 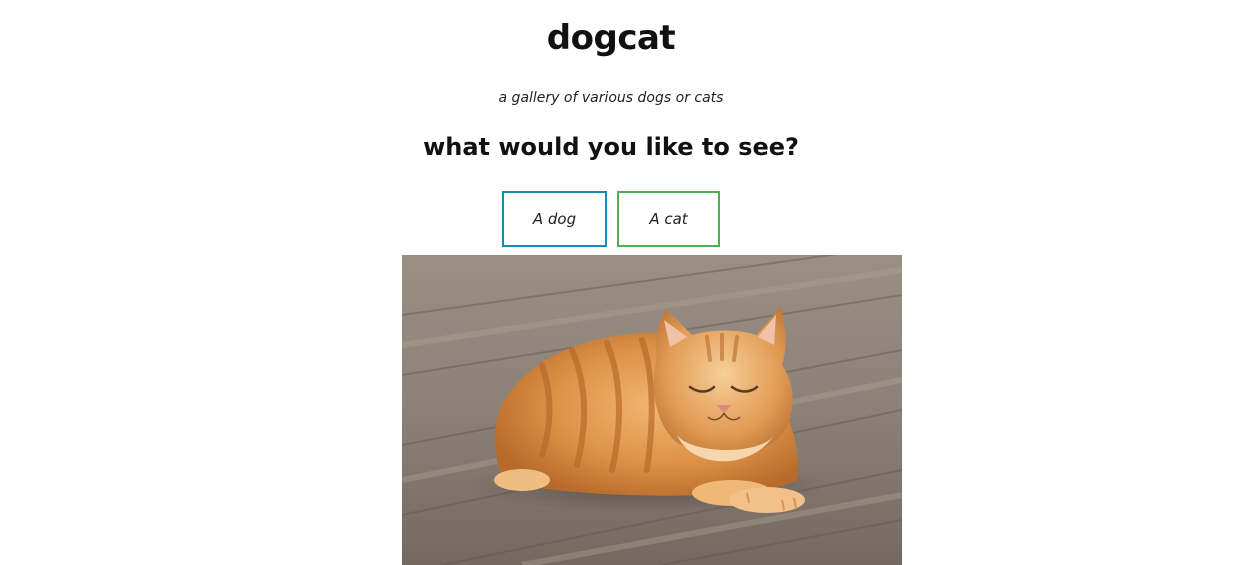 I want to click on cat-button: A cat, so click(x=668, y=219).